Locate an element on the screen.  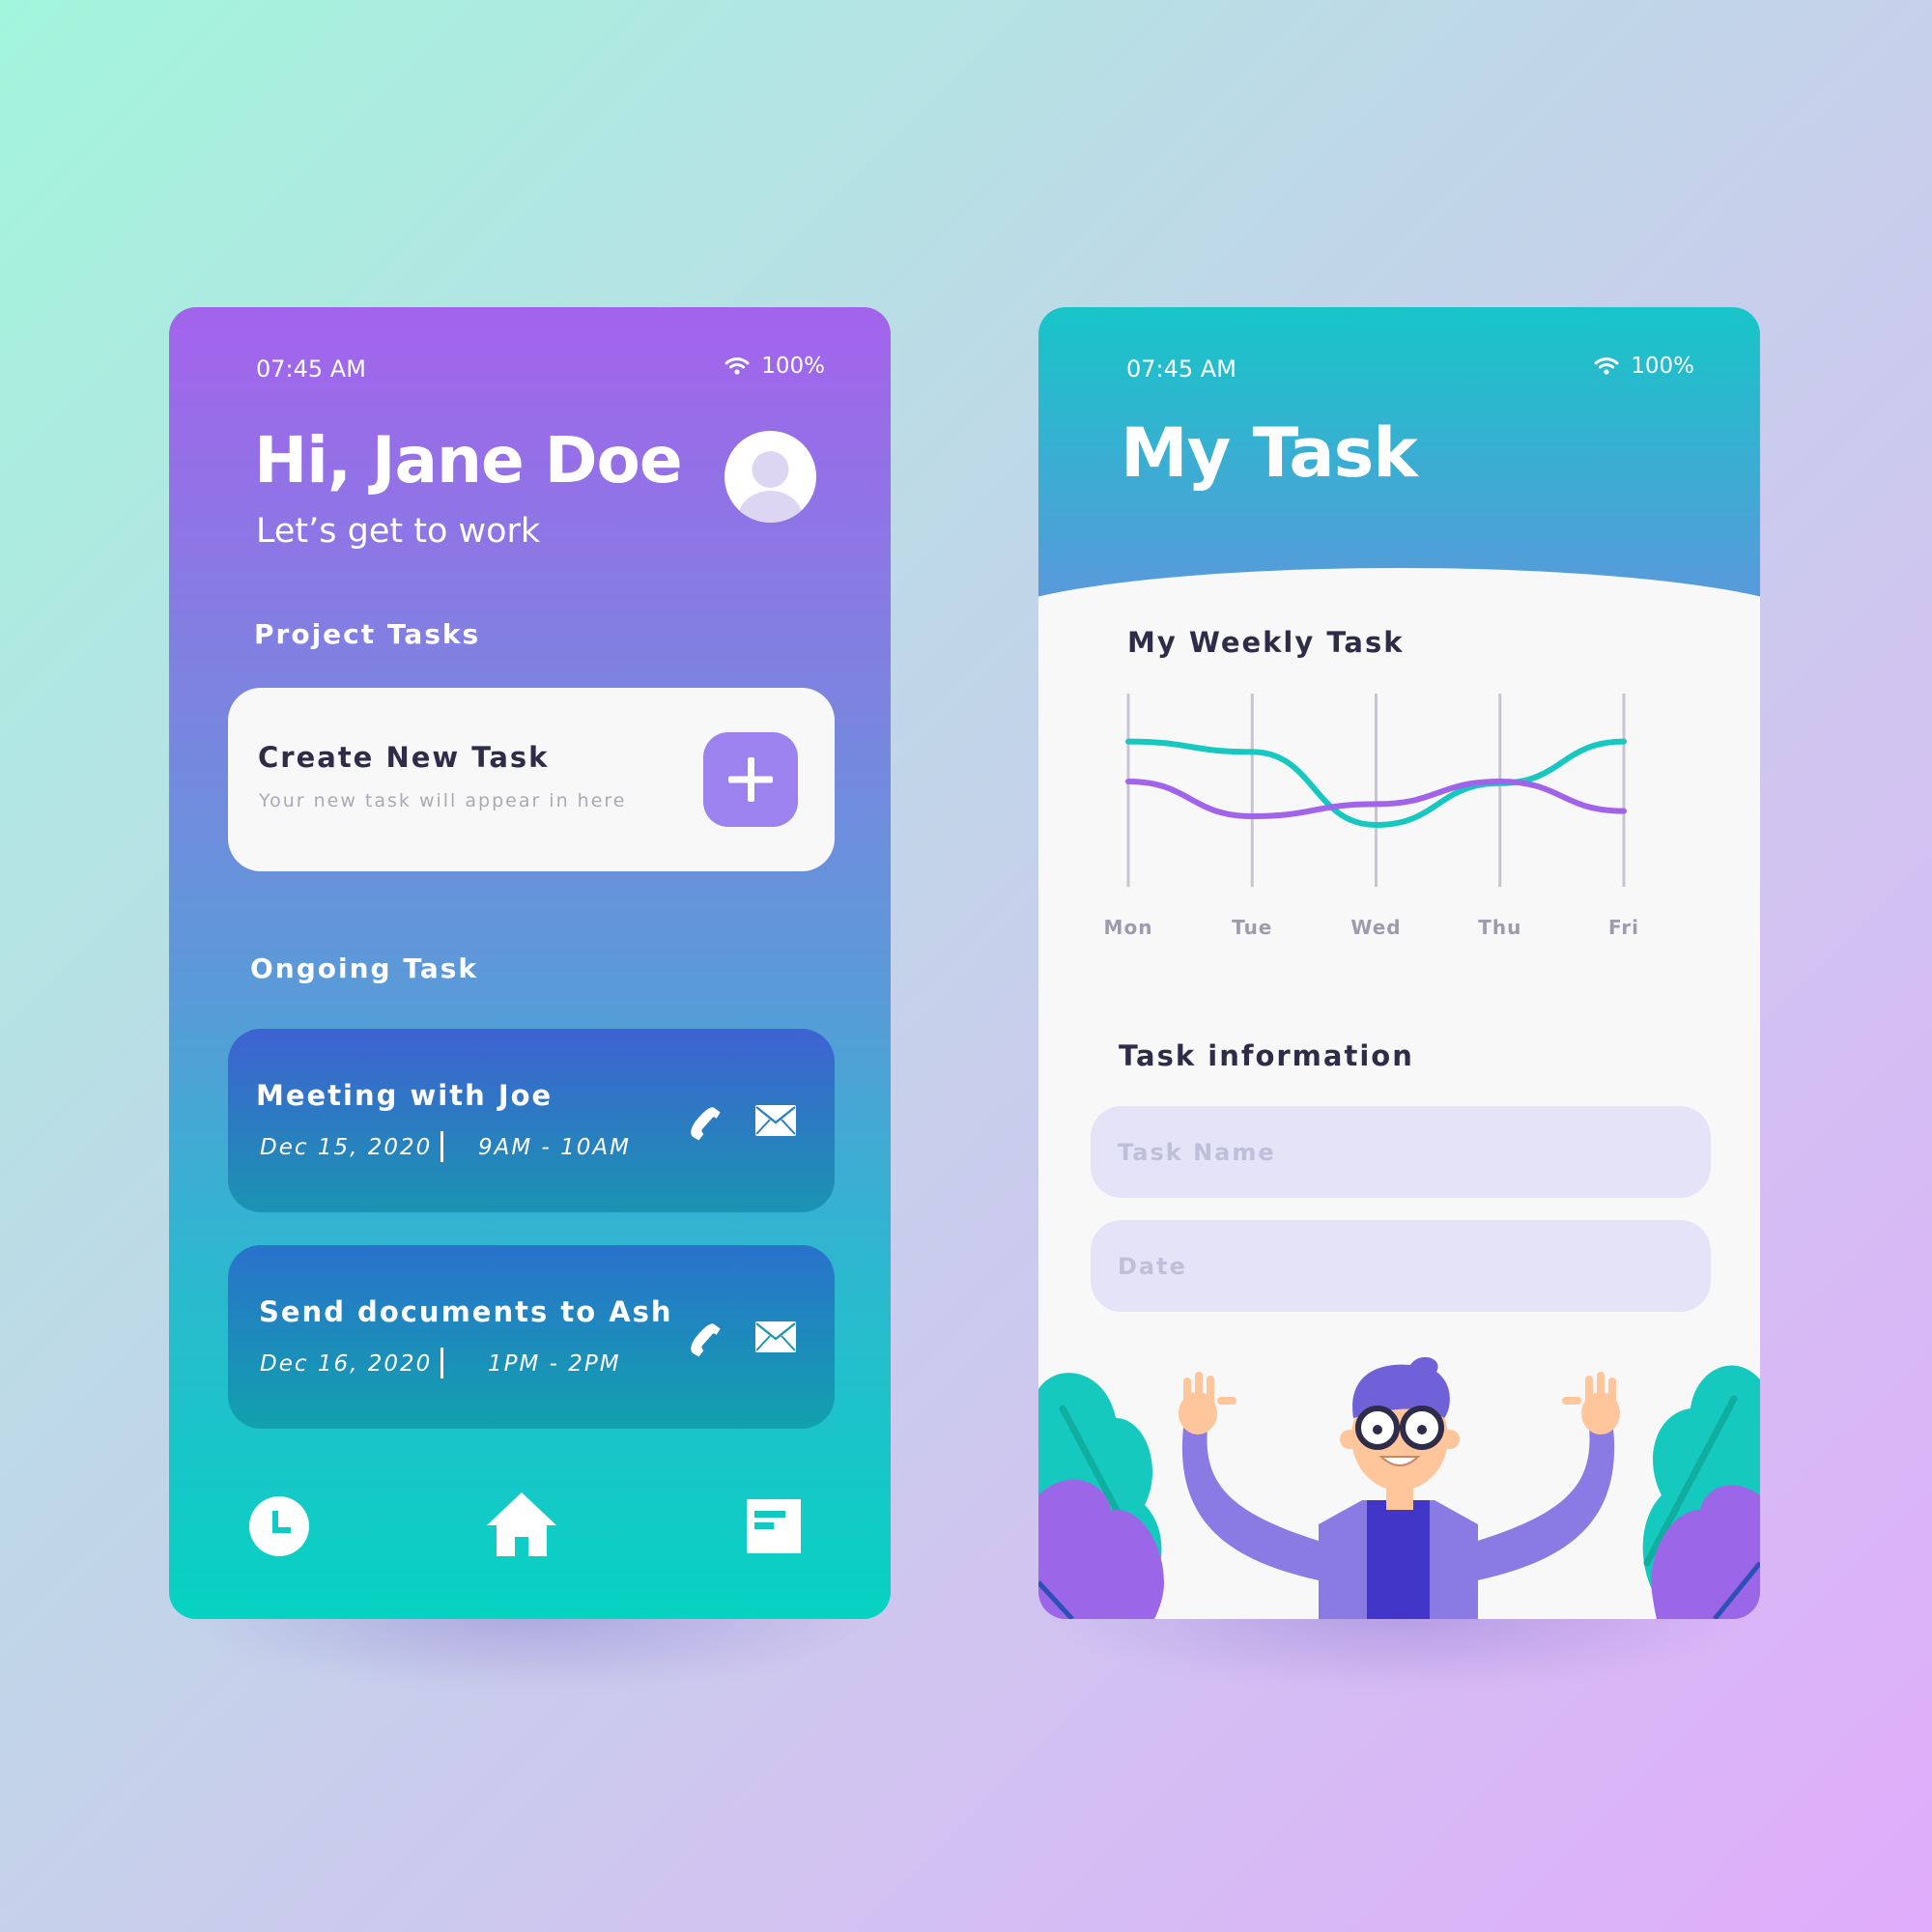
chart-tick-label: Fri is located at coordinates (1623, 927).